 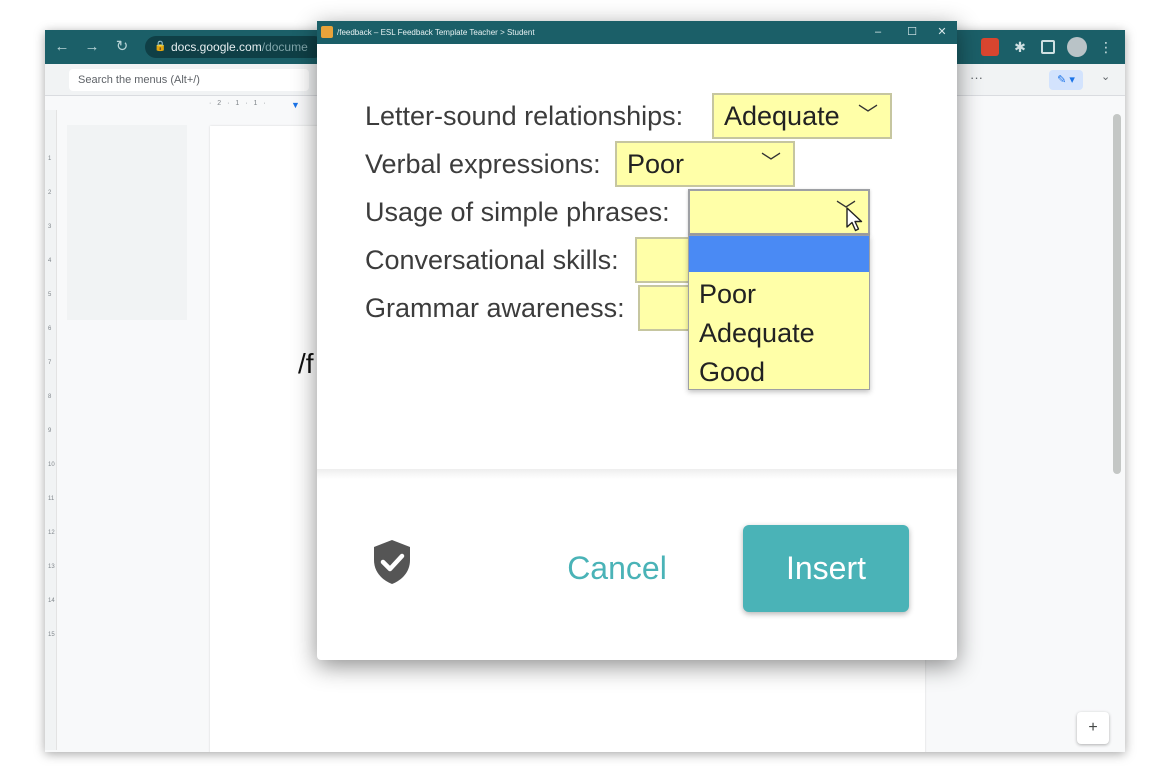 I want to click on ruler-tick: 9, so click(x=50, y=431).